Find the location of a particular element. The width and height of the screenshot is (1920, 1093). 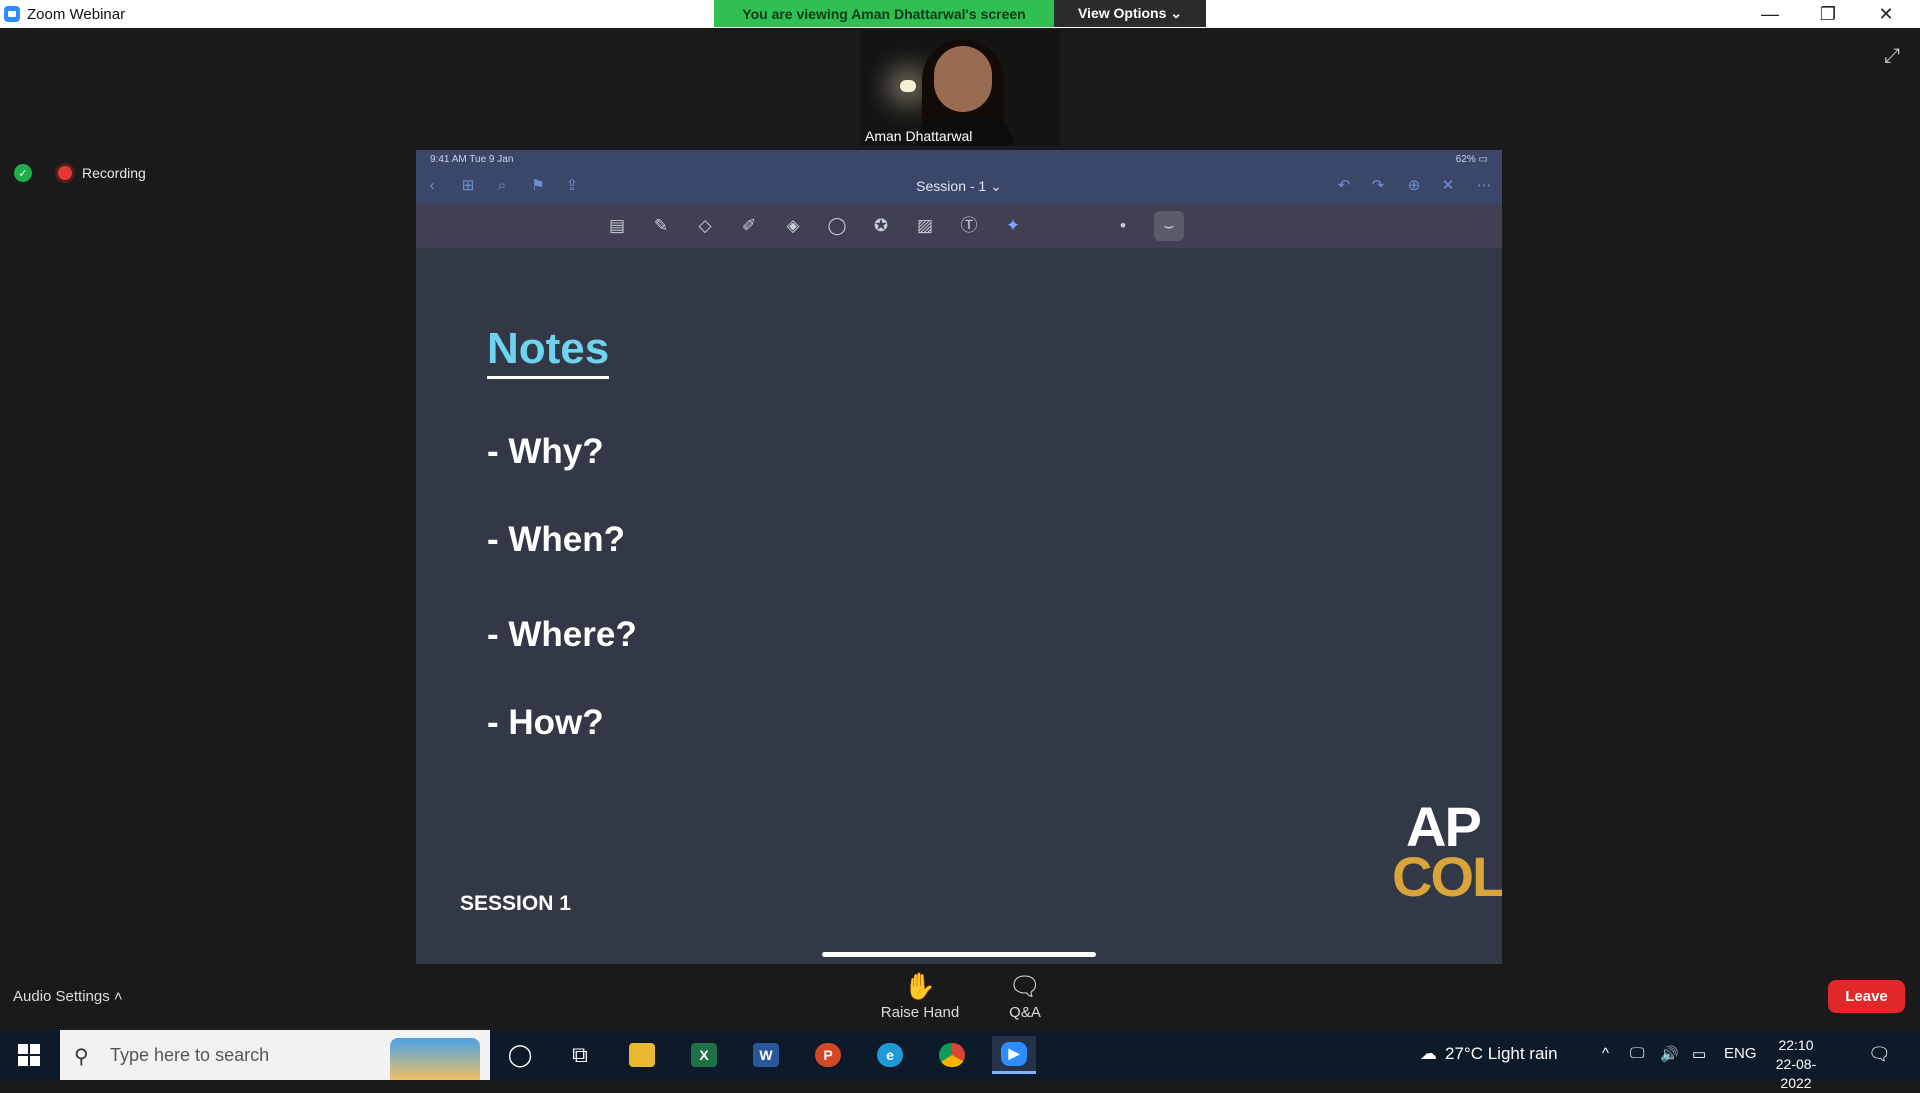

shield-check-icon: ✓ is located at coordinates (23, 173).